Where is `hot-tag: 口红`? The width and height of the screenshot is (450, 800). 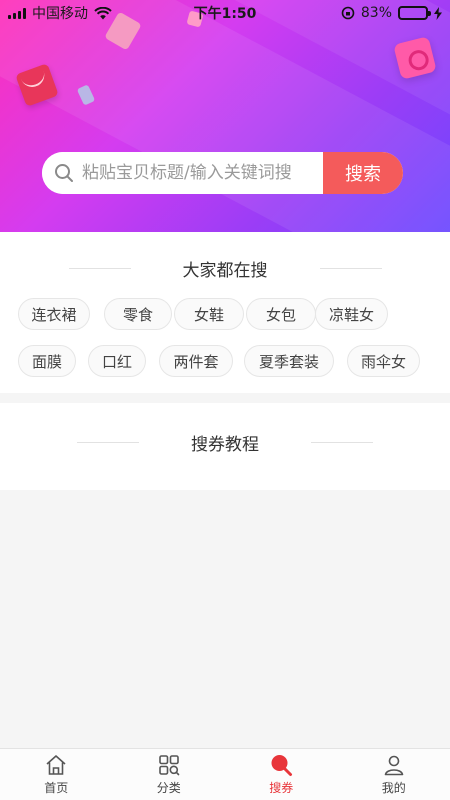 hot-tag: 口红 is located at coordinates (117, 361).